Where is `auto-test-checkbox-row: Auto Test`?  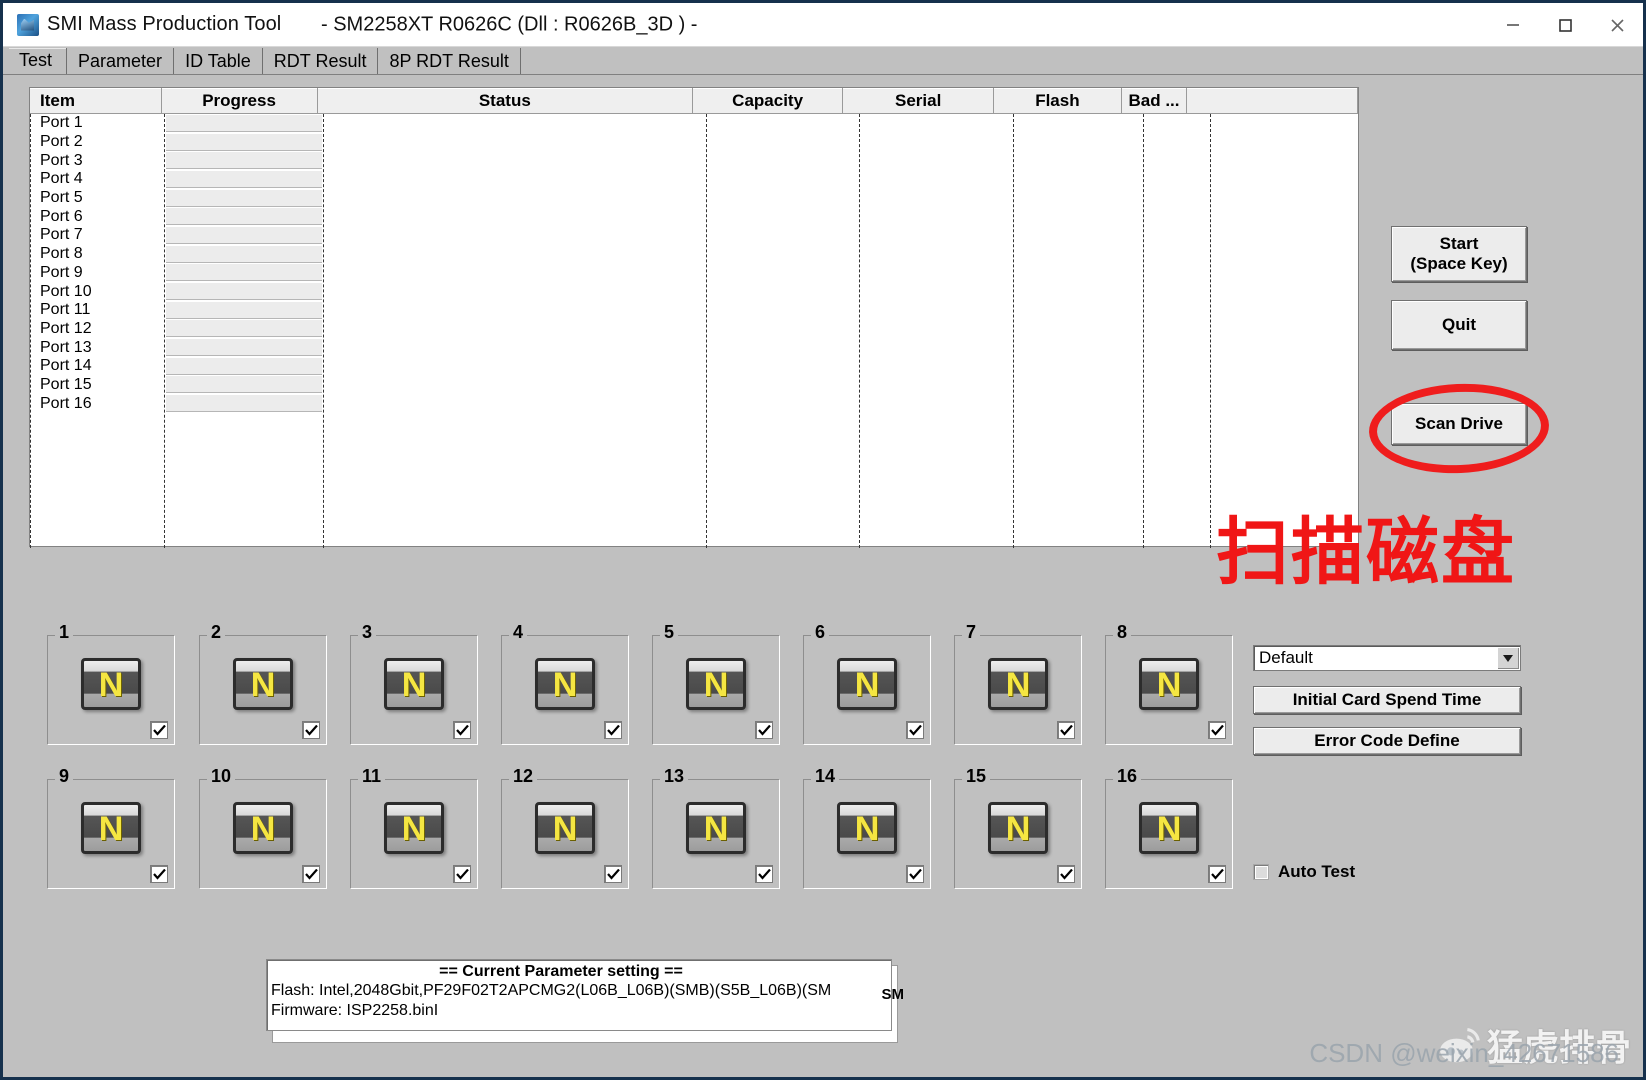 auto-test-checkbox-row: Auto Test is located at coordinates (1304, 872).